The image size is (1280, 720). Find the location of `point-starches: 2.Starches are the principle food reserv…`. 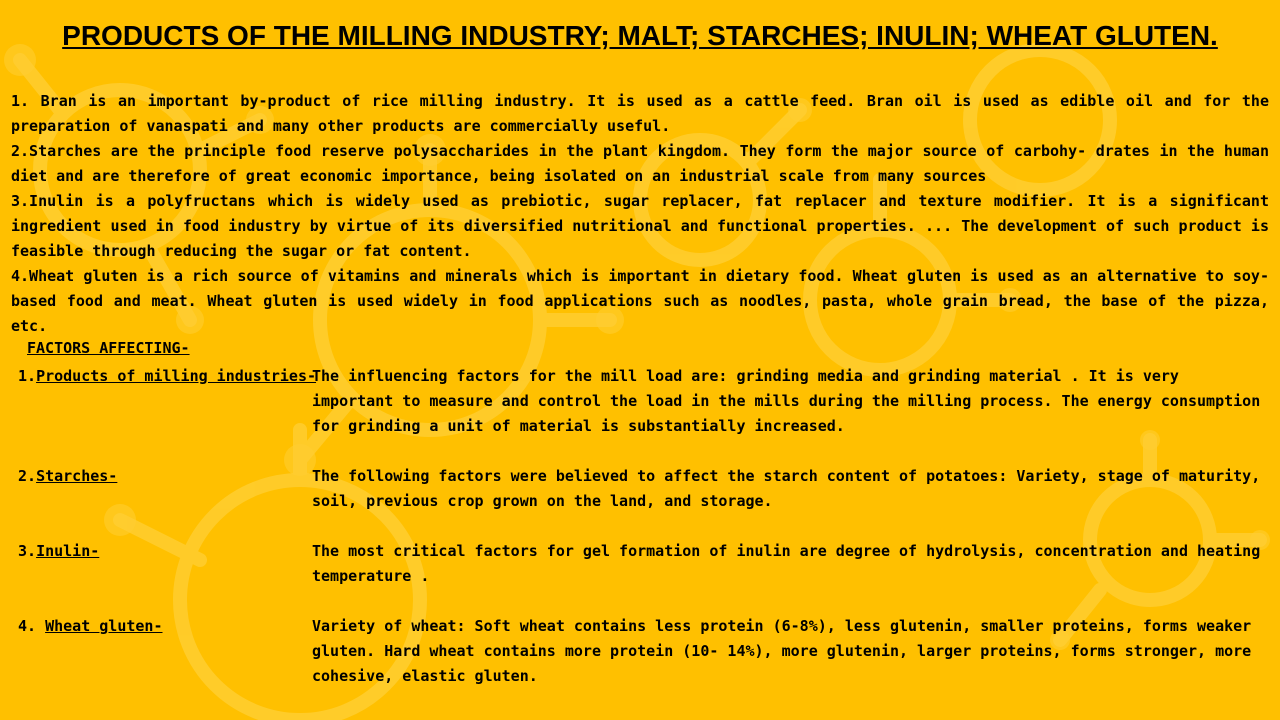

point-starches: 2.Starches are the principle food reserv… is located at coordinates (640, 163).